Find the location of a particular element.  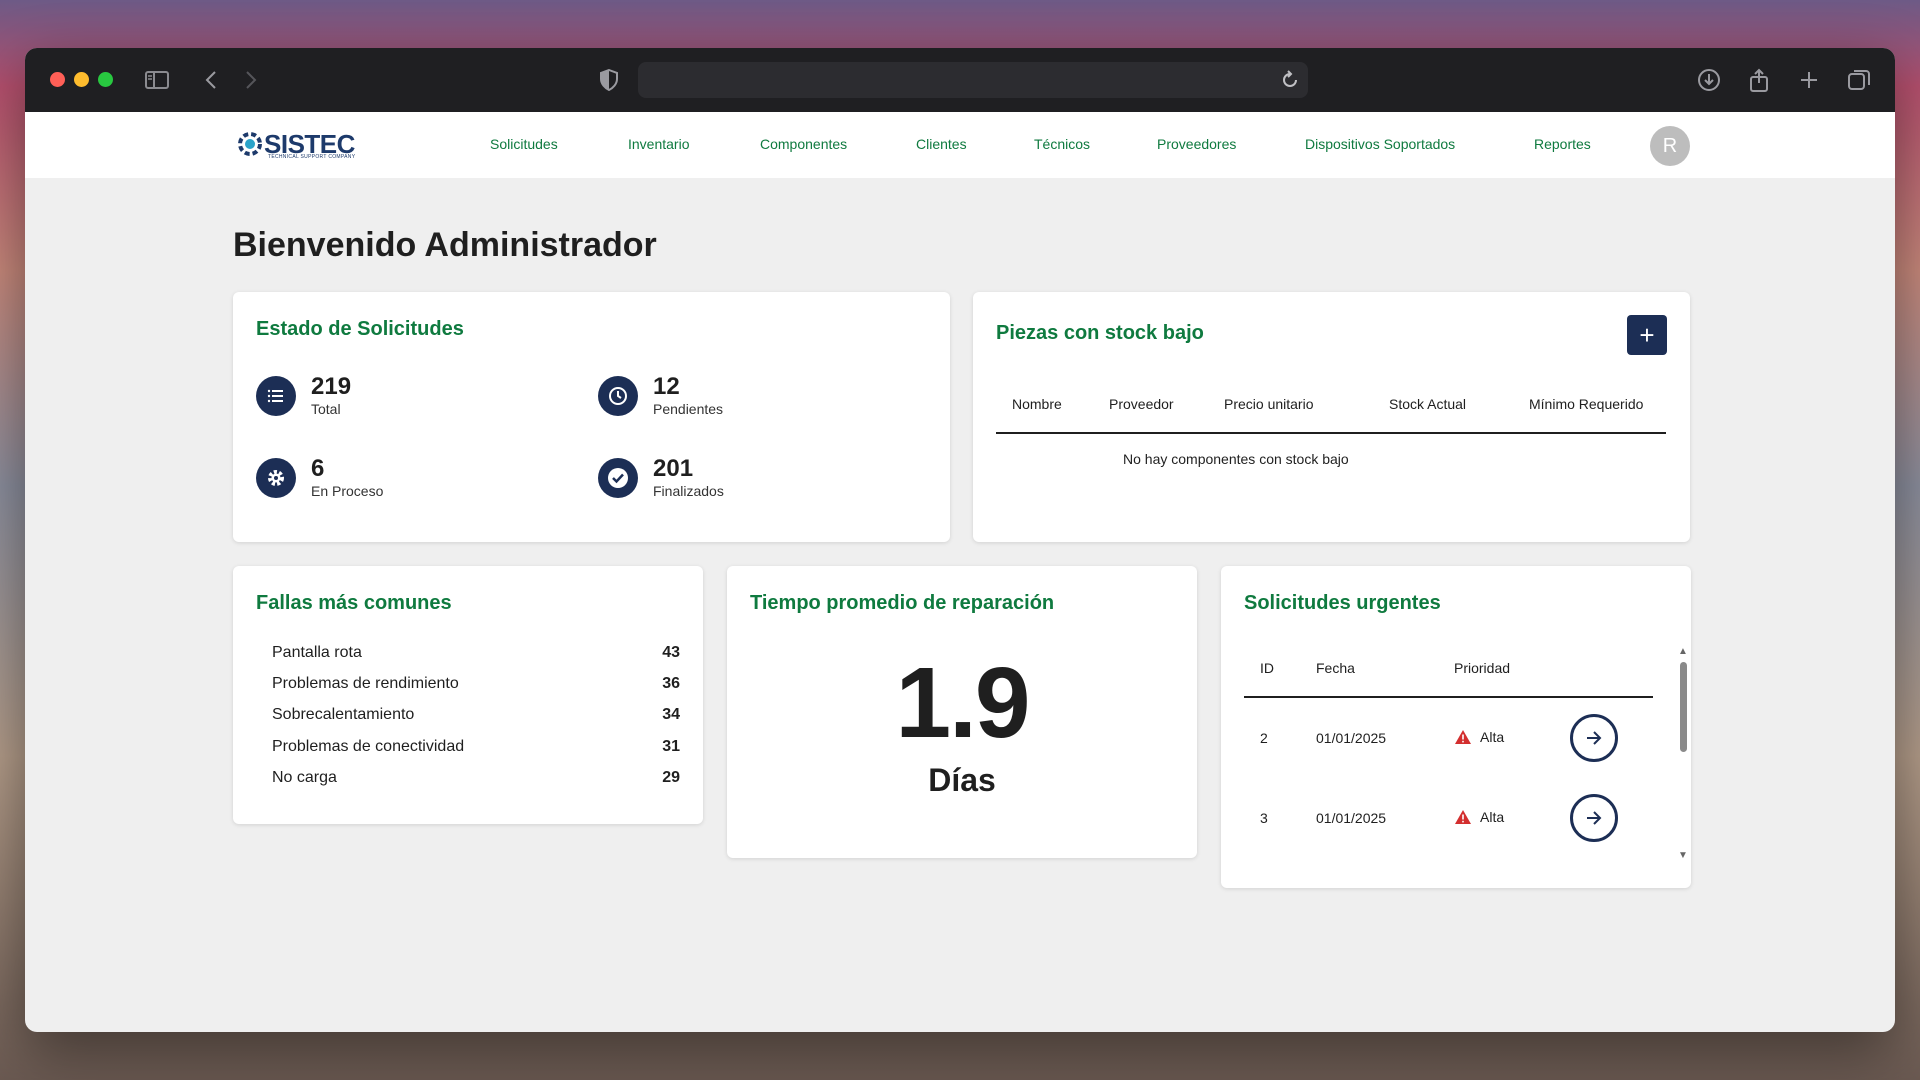

empty-stock-message: No hay componentes con stock bajo is located at coordinates (1236, 459).